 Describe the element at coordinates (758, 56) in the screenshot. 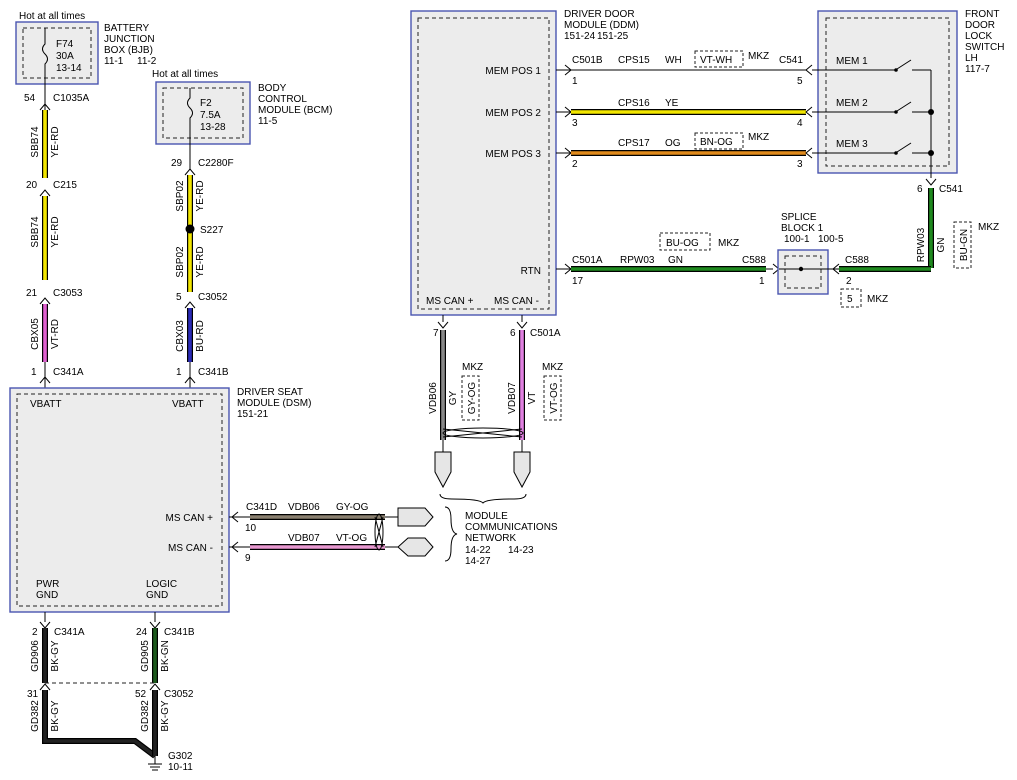

I see `mkz-label-1: MKZ` at that location.